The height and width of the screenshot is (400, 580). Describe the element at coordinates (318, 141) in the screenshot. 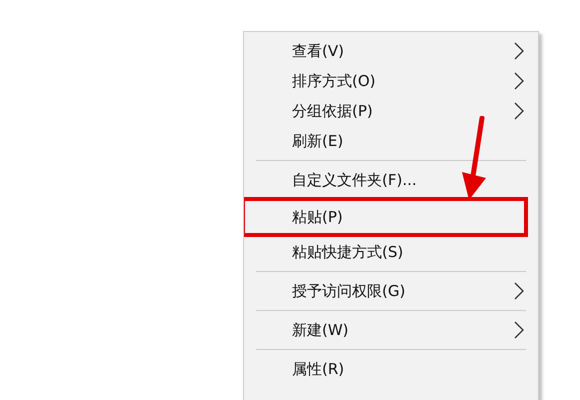

I see `menu-item: 刷新(E)` at that location.